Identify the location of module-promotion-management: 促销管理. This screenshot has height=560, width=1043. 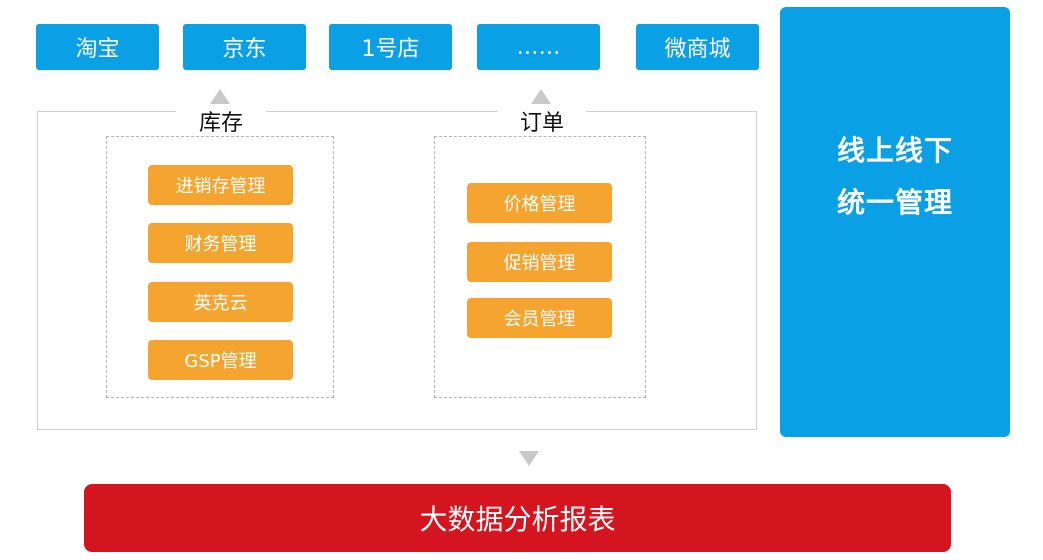
(539, 262).